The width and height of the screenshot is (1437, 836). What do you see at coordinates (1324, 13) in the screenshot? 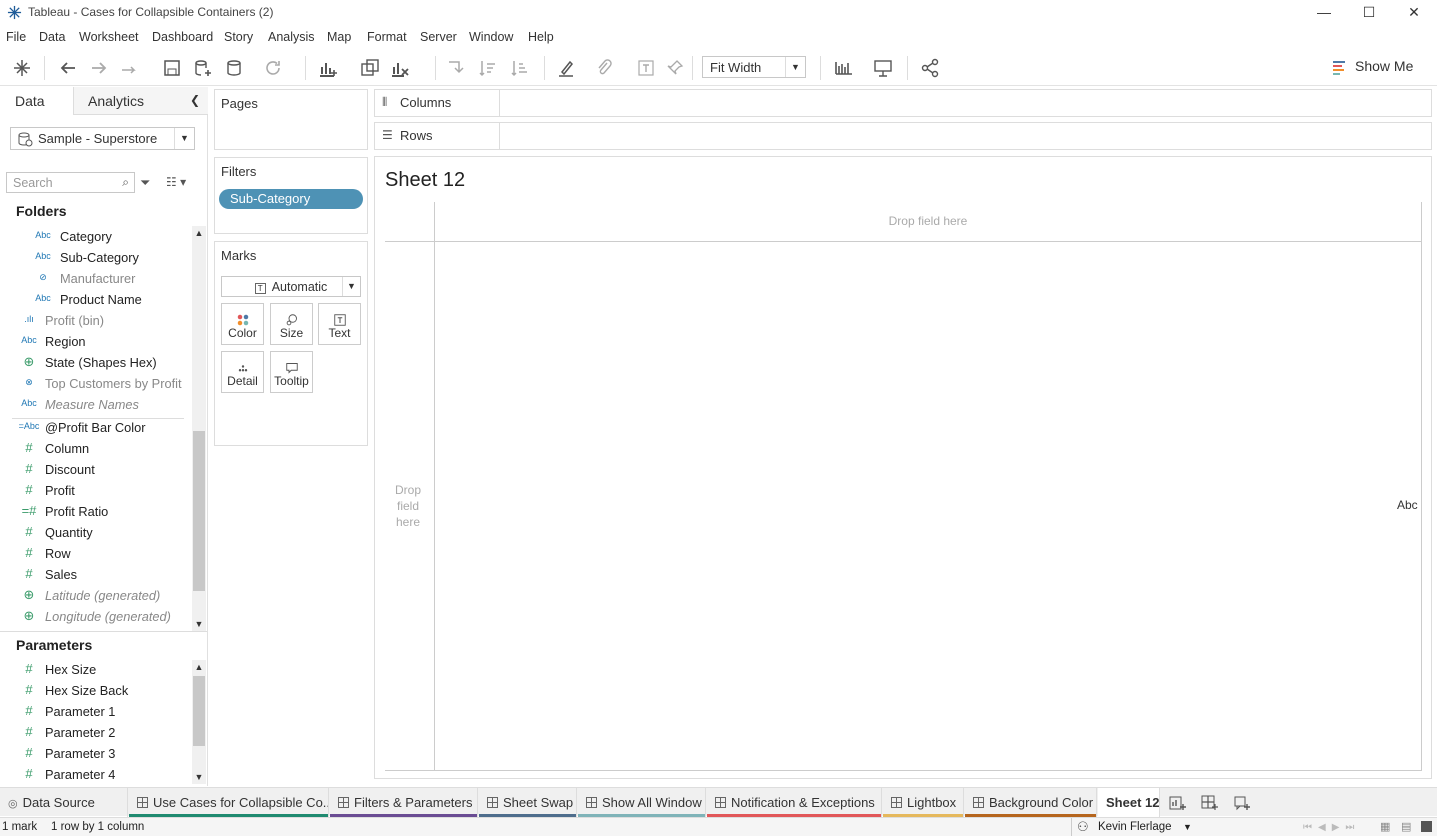
I see `minimize-button: —` at bounding box center [1324, 13].